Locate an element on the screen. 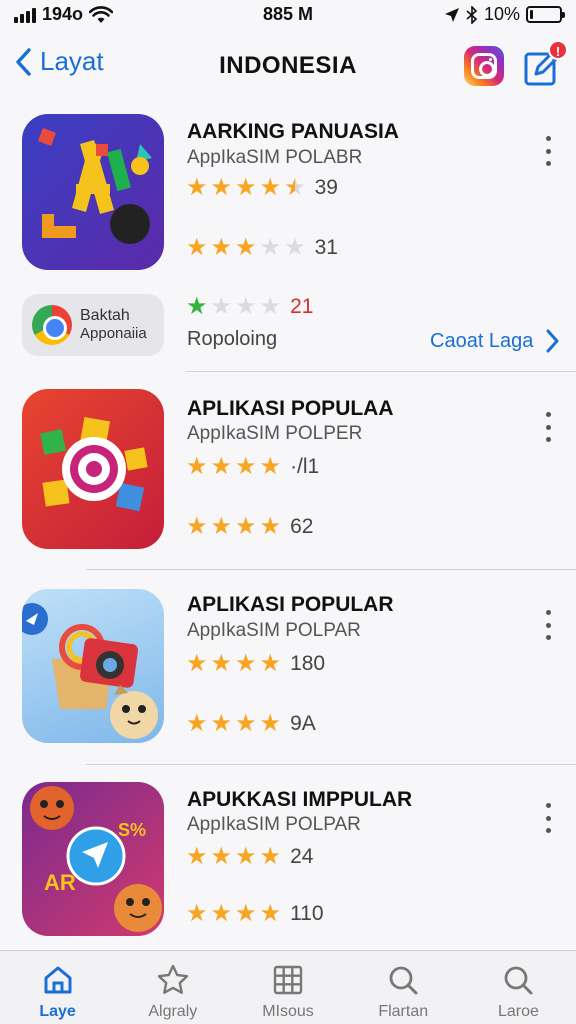 The width and height of the screenshot is (576, 1024). camera-artwork-icon is located at coordinates (90, 671).